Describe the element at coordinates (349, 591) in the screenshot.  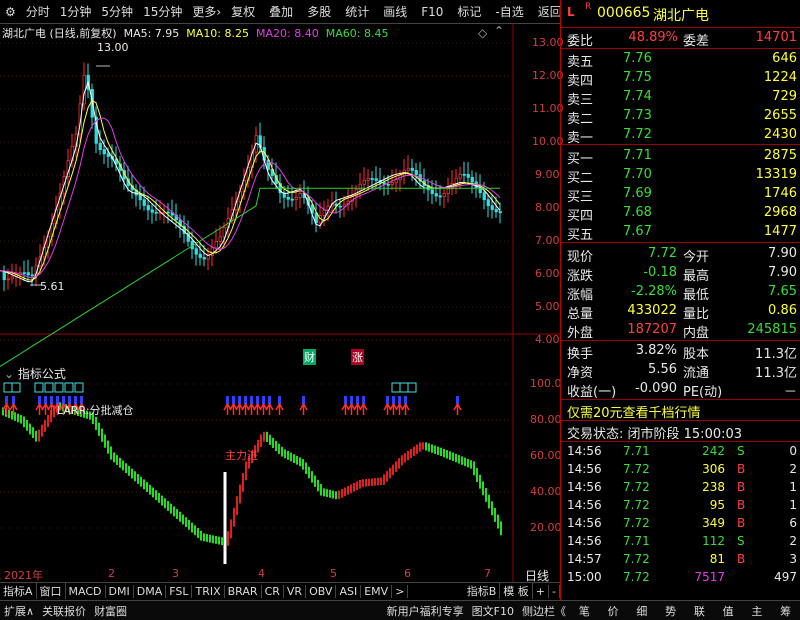
I see `indicator-tab: ASI` at that location.